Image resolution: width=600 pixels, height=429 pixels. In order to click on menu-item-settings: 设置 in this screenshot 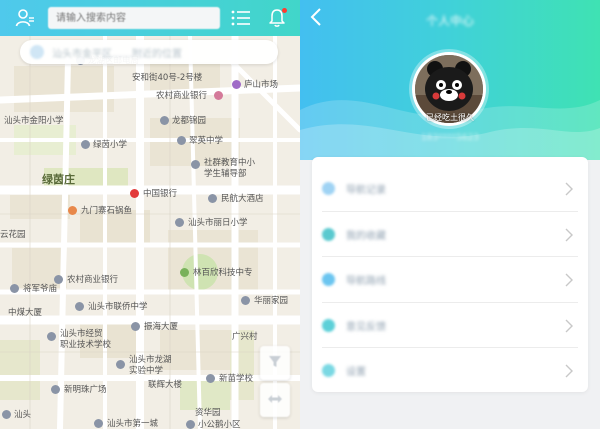, I will do `click(450, 370)`.